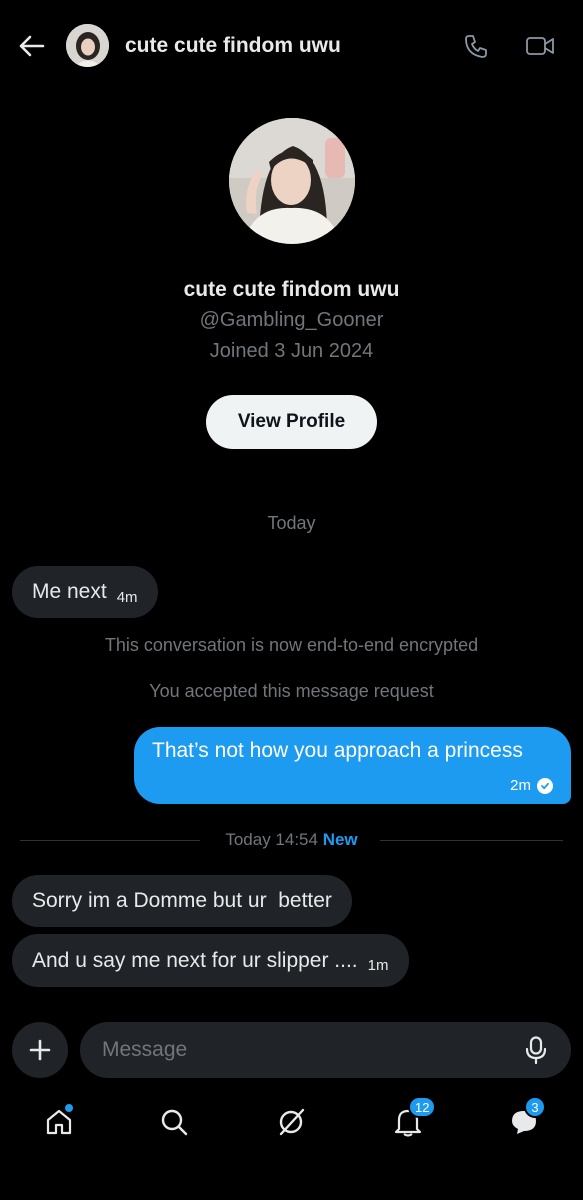 The width and height of the screenshot is (583, 1200). Describe the element at coordinates (291, 351) in the screenshot. I see `profile-joined-date: Joined 3 Jun 2024` at that location.